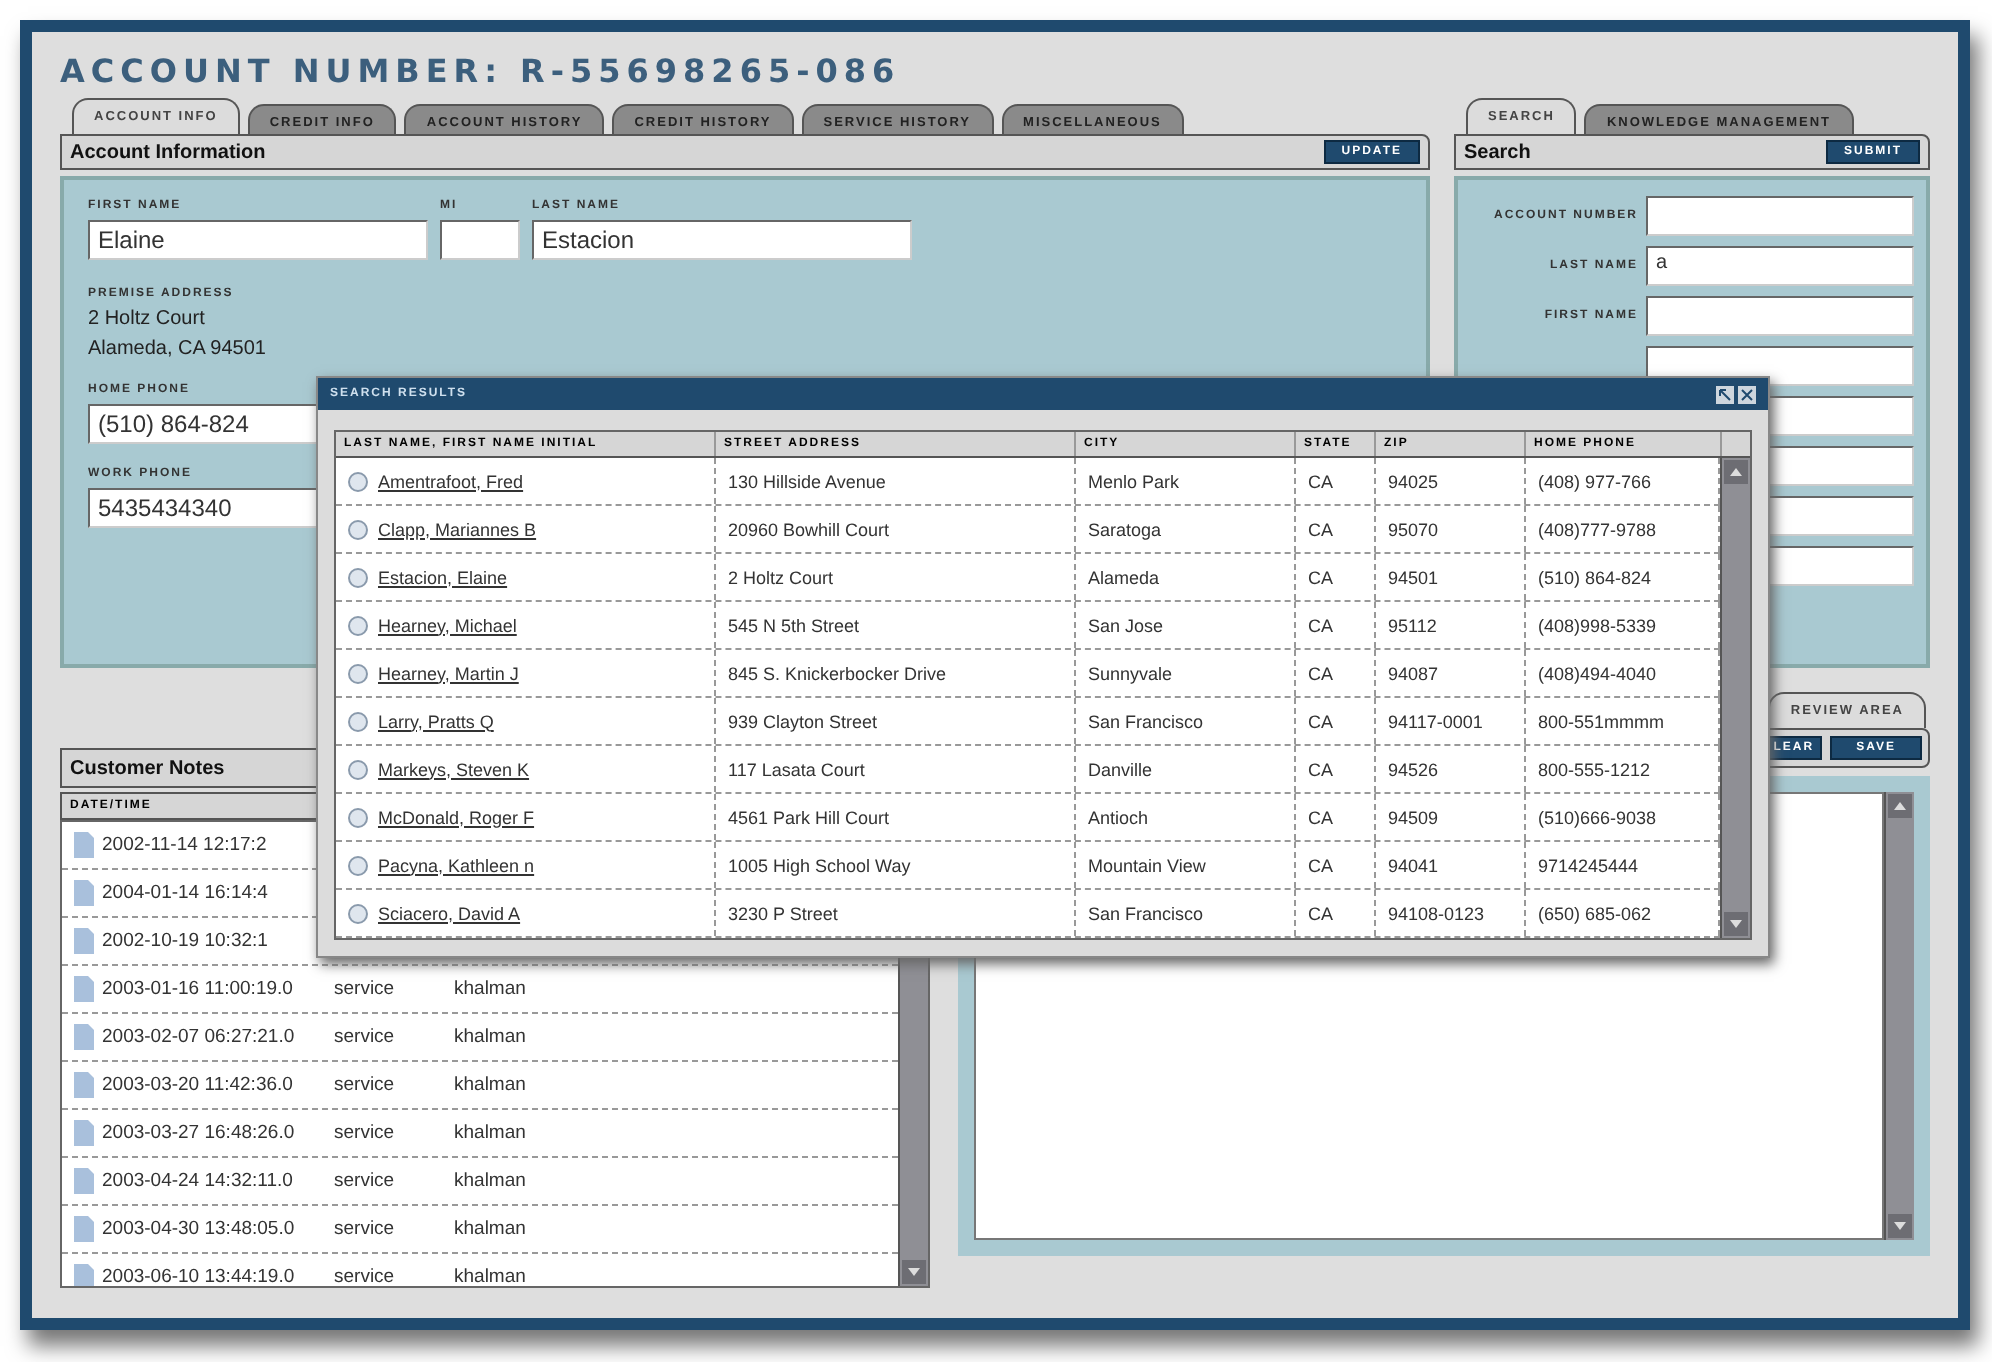  What do you see at coordinates (1451, 913) in the screenshot?
I see `table-cell: 94108-0123` at bounding box center [1451, 913].